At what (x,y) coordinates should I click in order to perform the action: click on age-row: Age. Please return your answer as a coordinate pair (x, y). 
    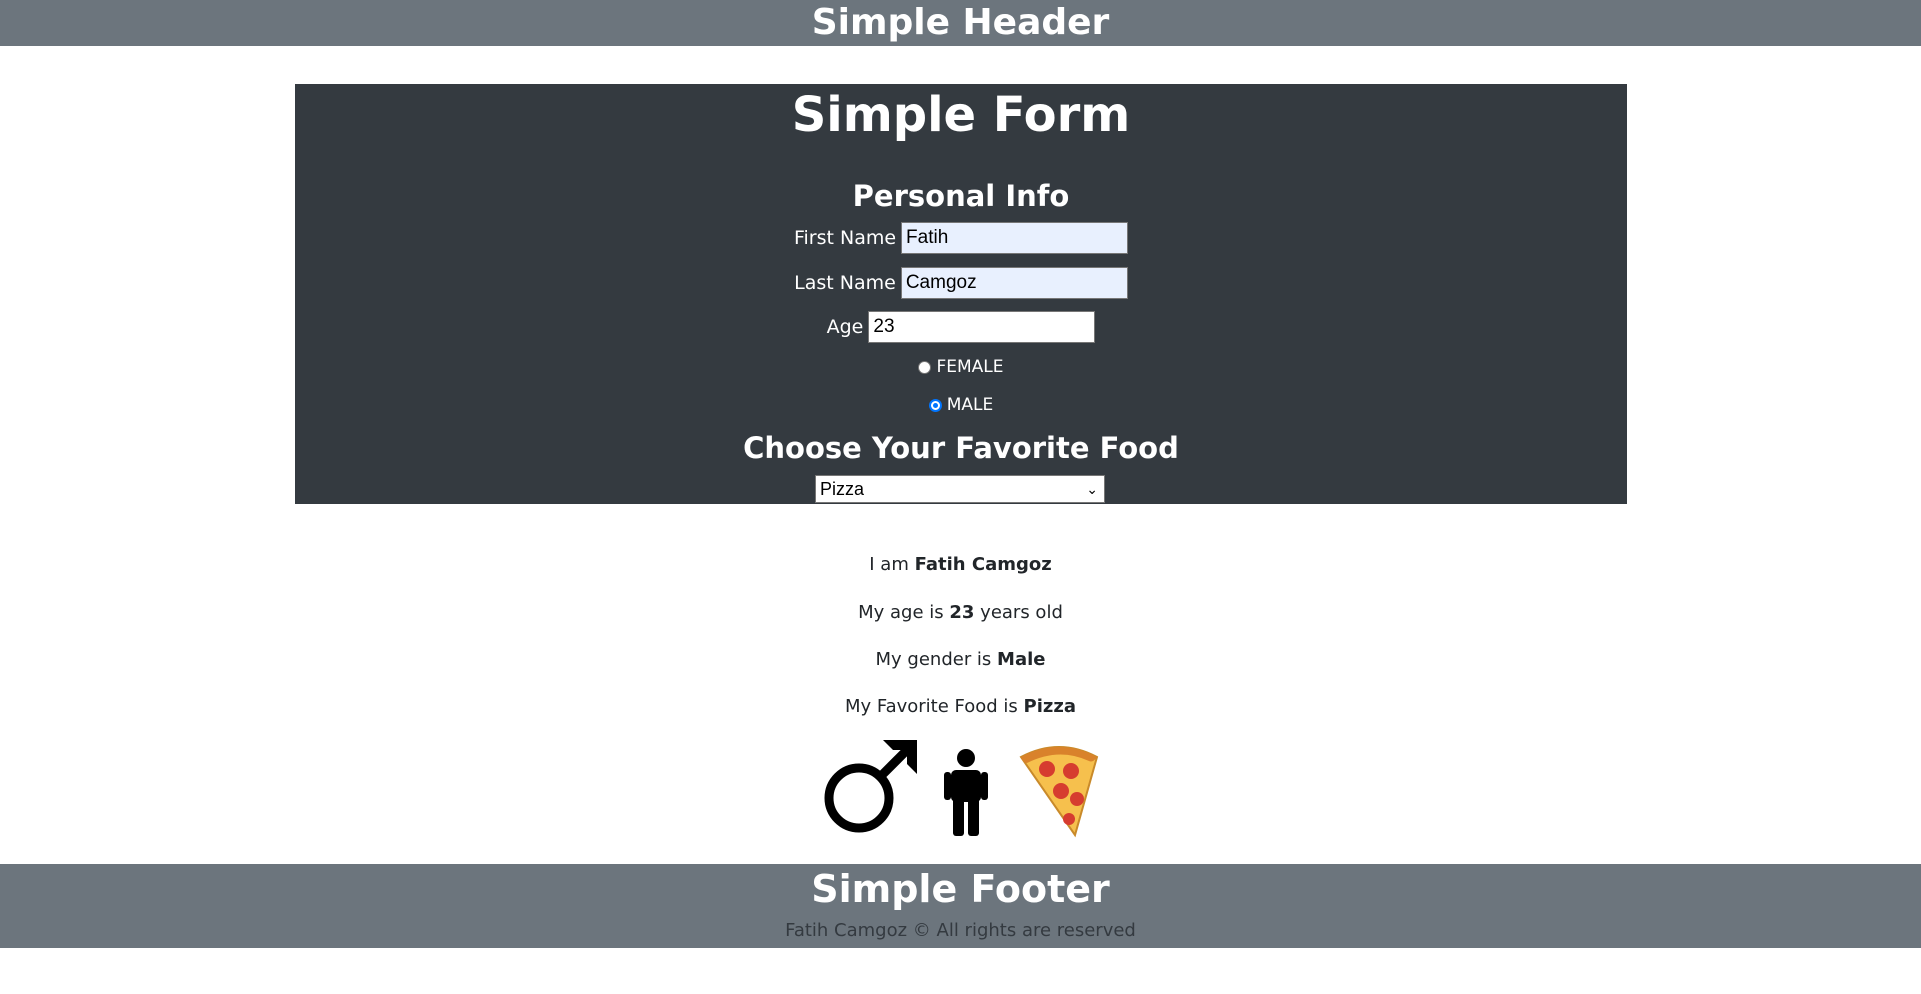
    Looking at the image, I should click on (961, 327).